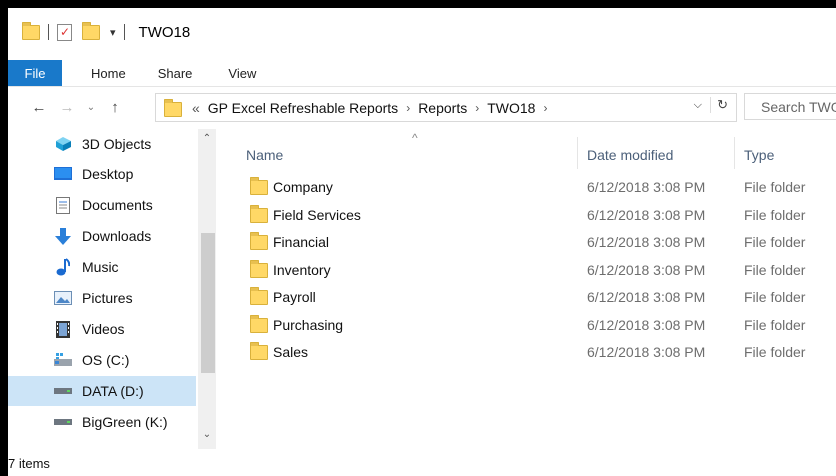  I want to click on properties-icon: ✓, so click(64, 32).